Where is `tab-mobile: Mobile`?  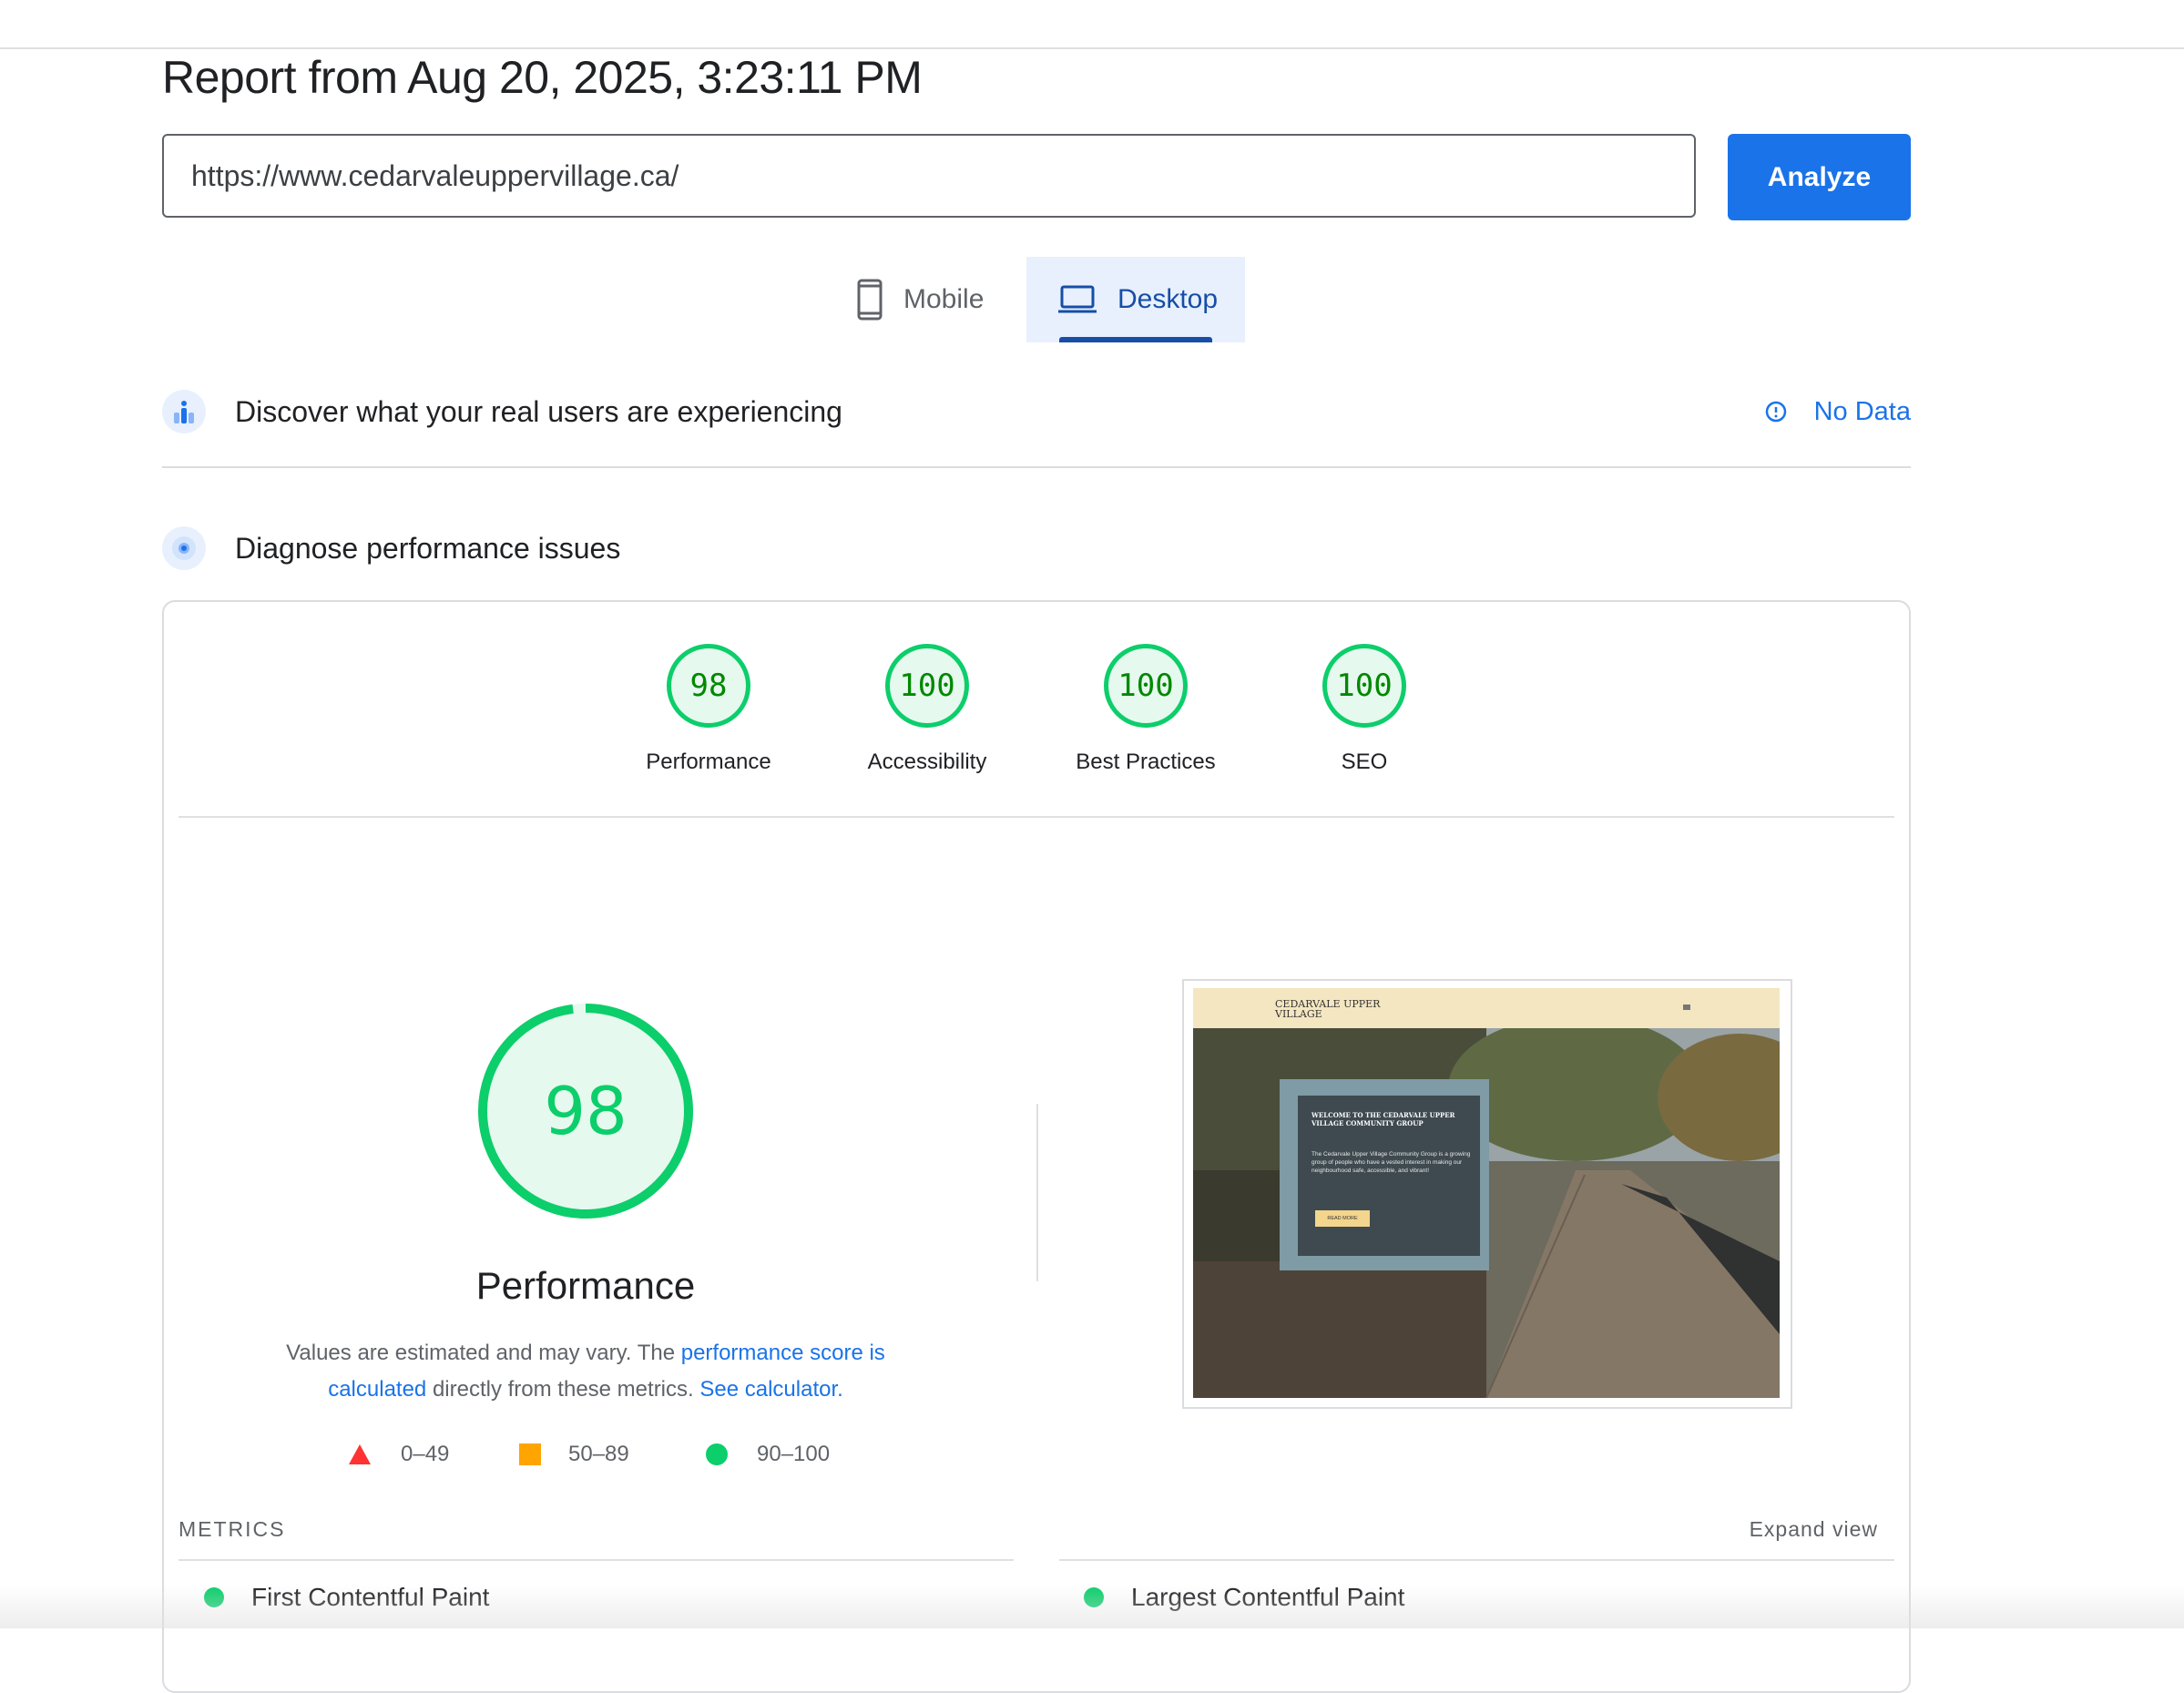 tab-mobile: Mobile is located at coordinates (941, 299).